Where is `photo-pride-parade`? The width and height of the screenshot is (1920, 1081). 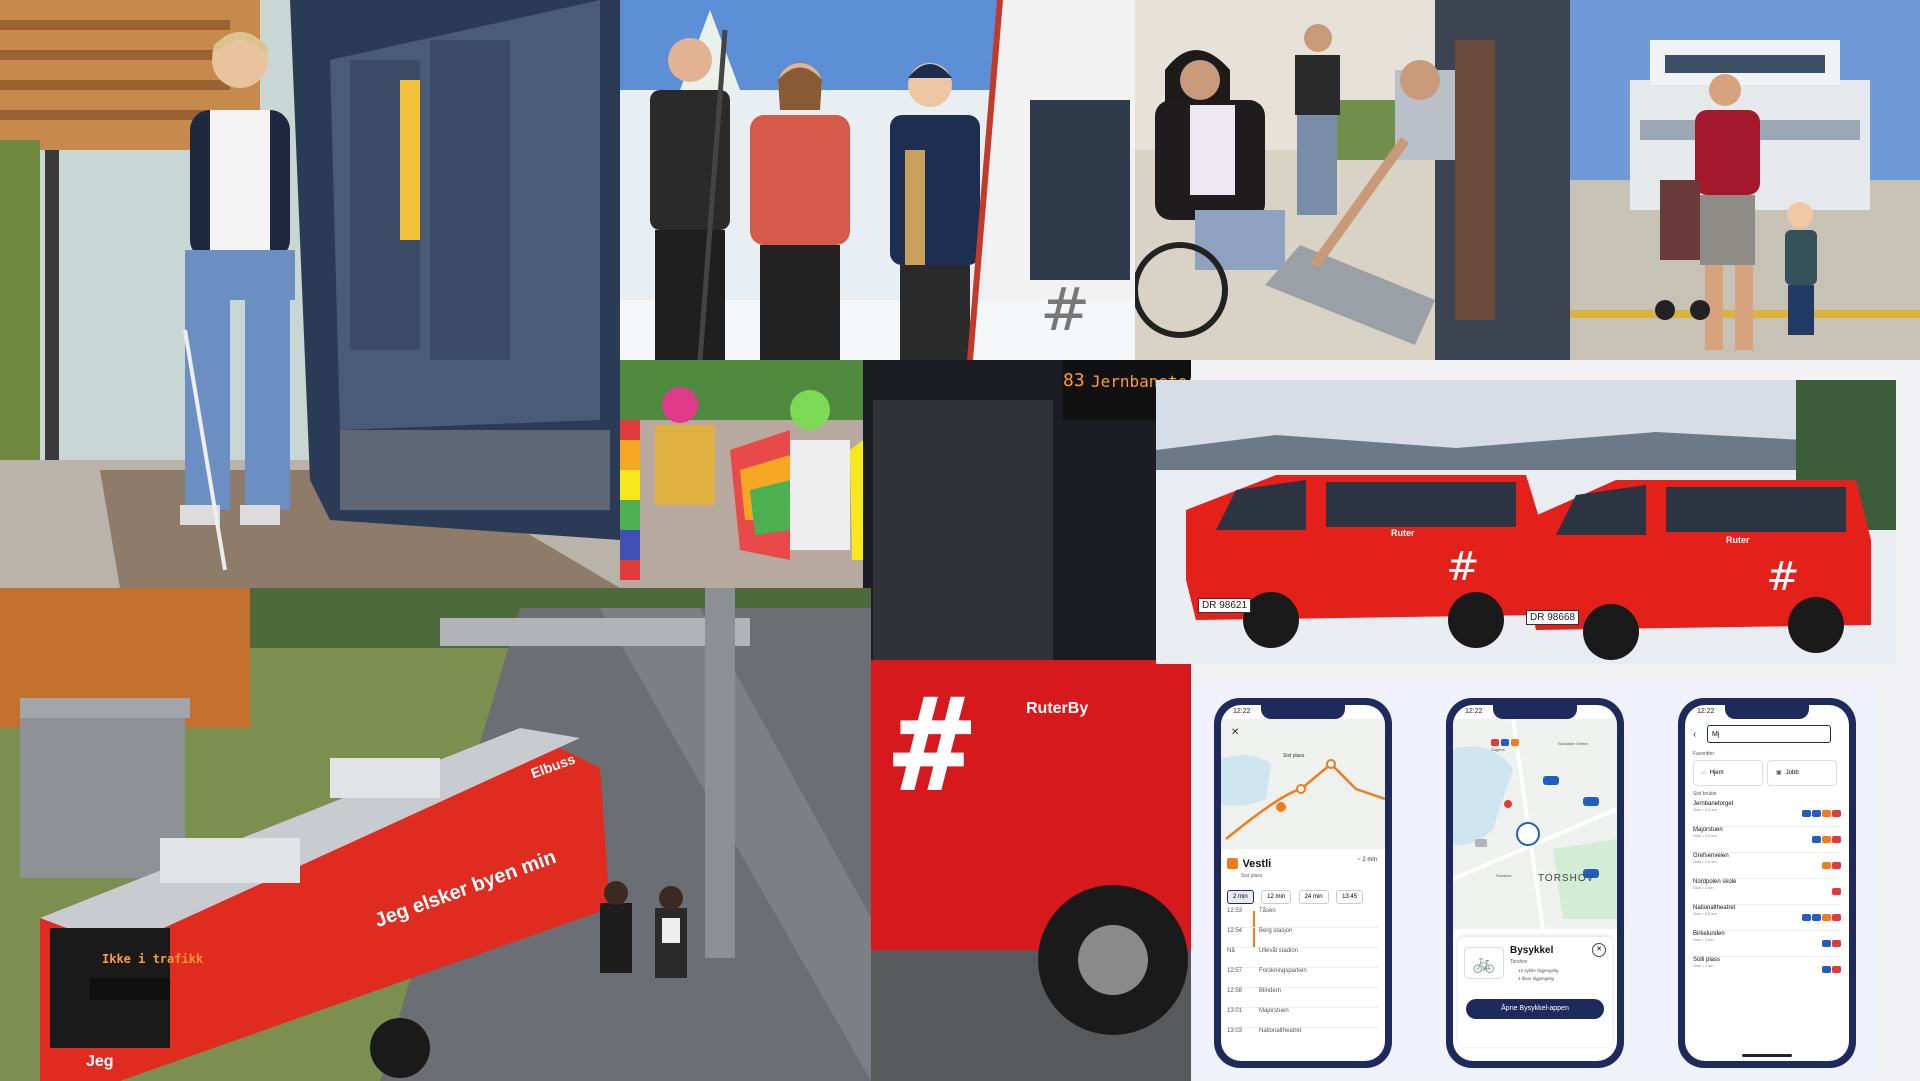 photo-pride-parade is located at coordinates (741, 474).